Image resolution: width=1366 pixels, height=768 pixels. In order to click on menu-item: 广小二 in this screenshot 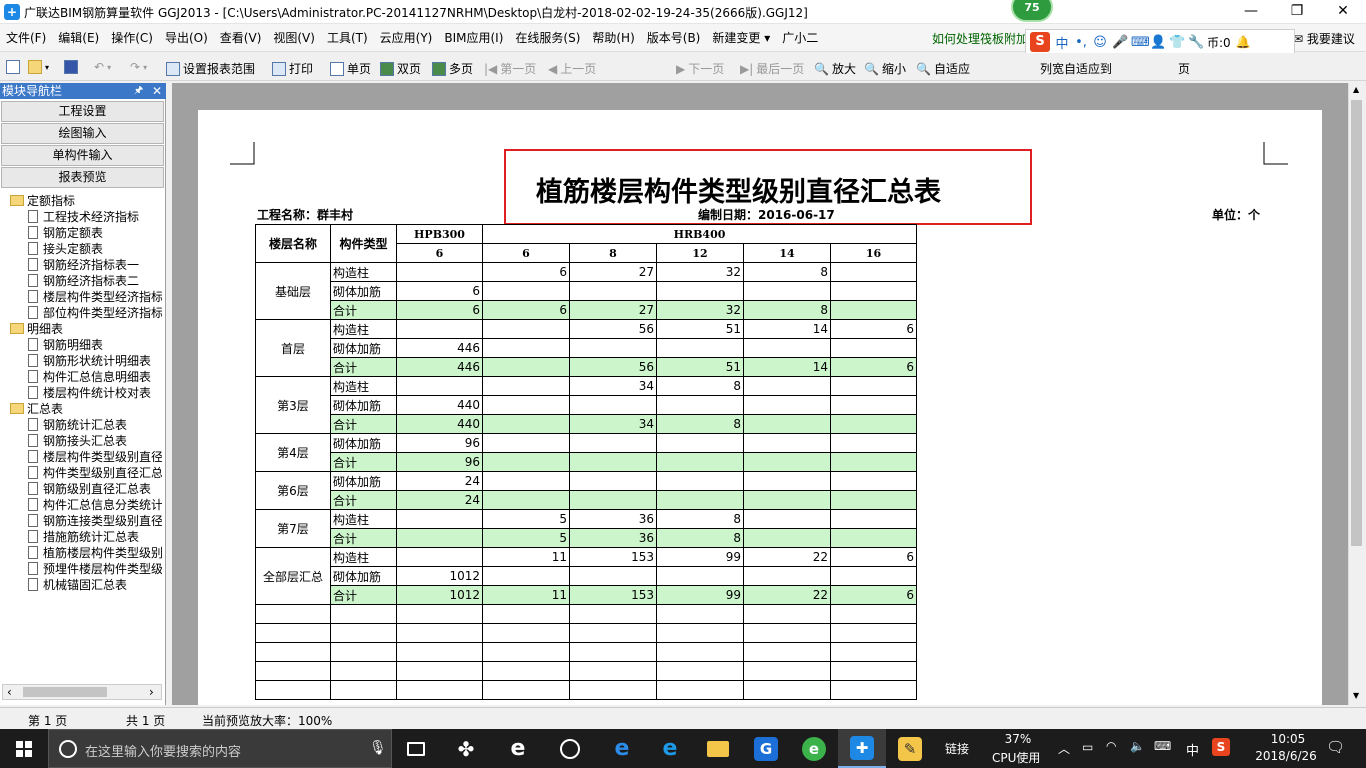, I will do `click(800, 38)`.